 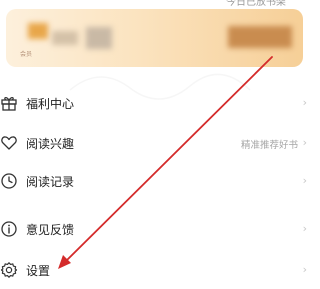 I want to click on info-icon, so click(x=9, y=229).